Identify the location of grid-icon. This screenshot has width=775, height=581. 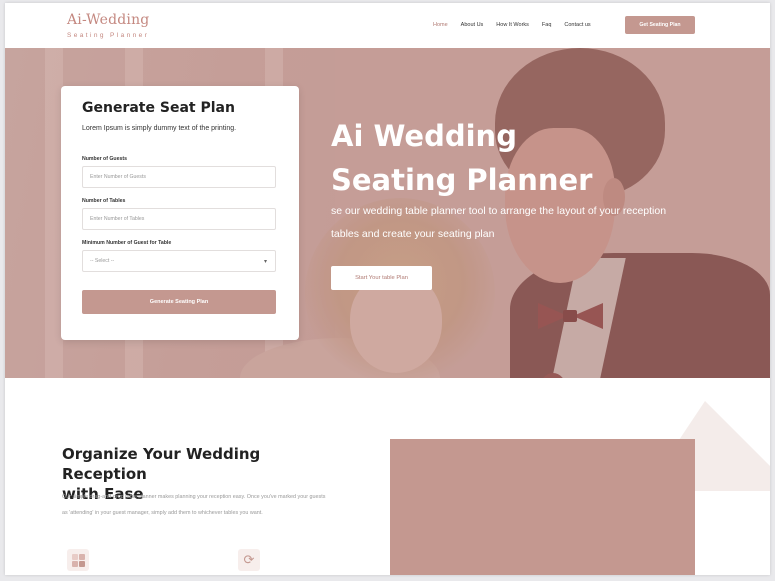
(78, 560).